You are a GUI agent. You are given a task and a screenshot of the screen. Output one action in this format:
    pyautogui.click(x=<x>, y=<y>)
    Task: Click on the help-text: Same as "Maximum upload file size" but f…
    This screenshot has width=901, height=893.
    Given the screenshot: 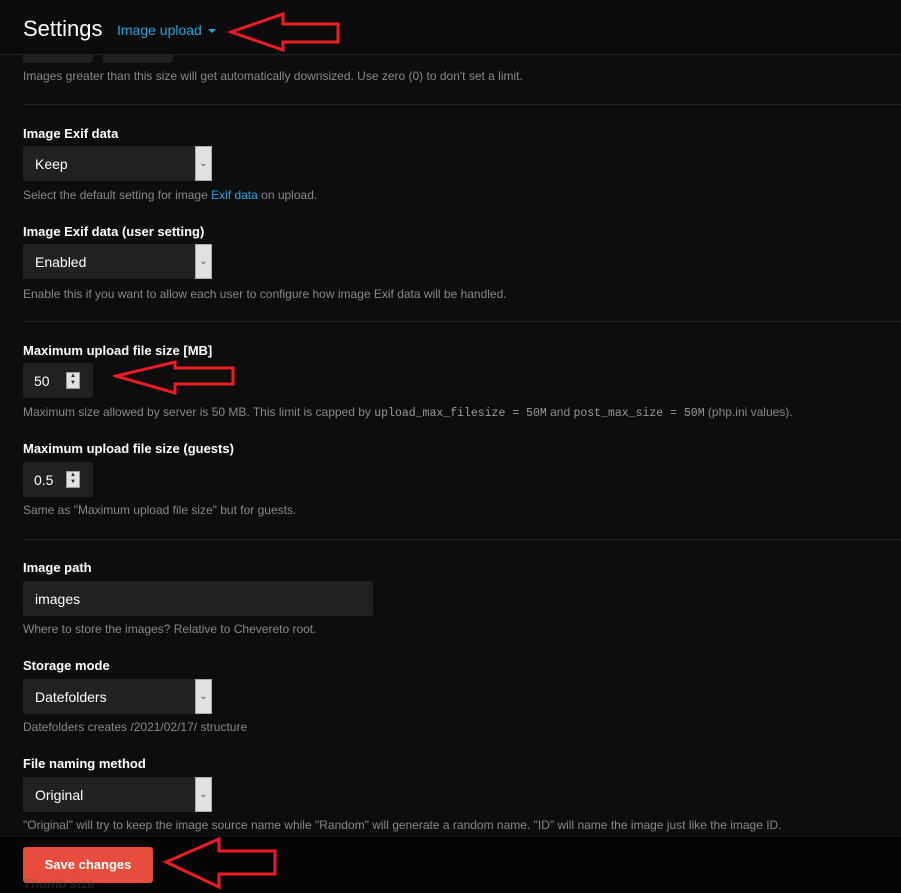 What is the action you would take?
    pyautogui.click(x=160, y=510)
    